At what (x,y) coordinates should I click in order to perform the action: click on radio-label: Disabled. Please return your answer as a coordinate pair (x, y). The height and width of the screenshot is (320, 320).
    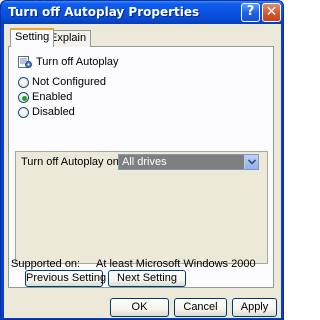
    Looking at the image, I should click on (53, 112).